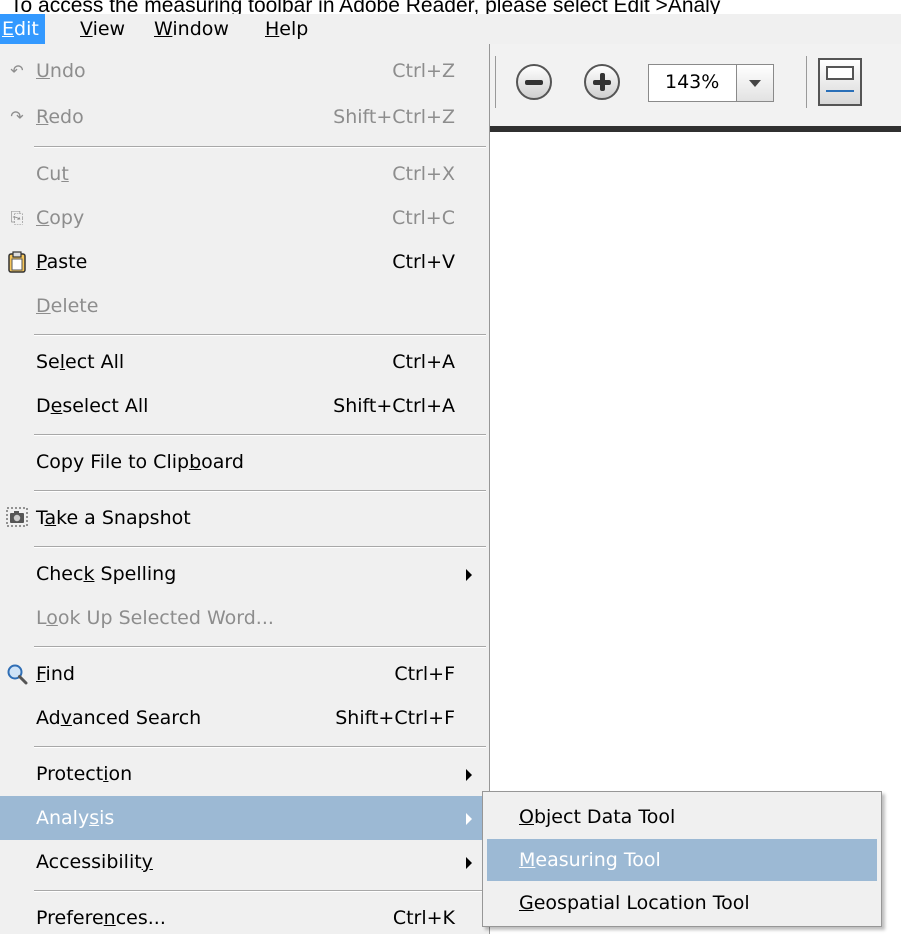 This screenshot has height=940, width=901. Describe the element at coordinates (394, 117) in the screenshot. I see `menu-item-shortcut: Shift+Ctrl+Z` at that location.